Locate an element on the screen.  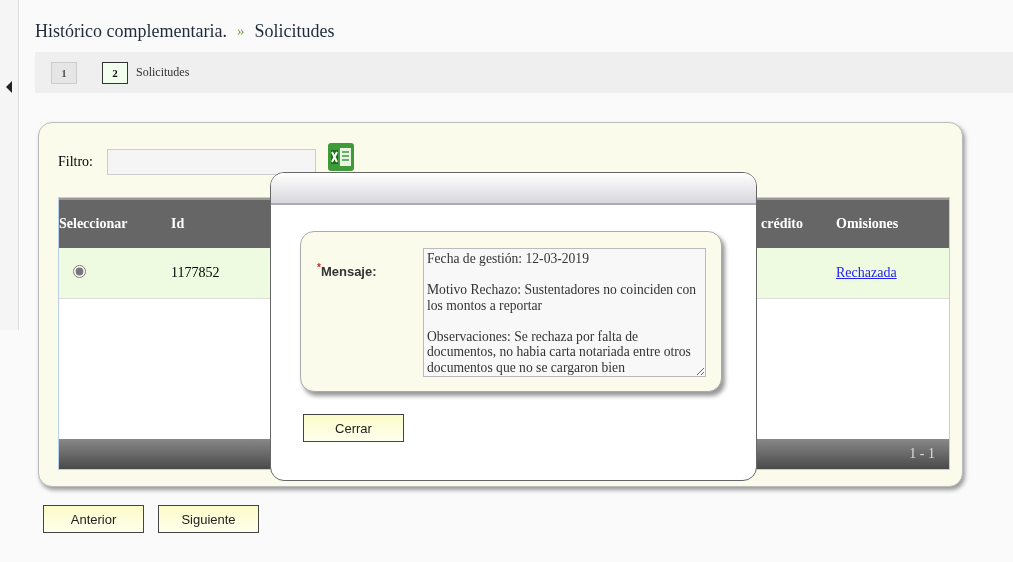
required-mark: * is located at coordinates (319, 267).